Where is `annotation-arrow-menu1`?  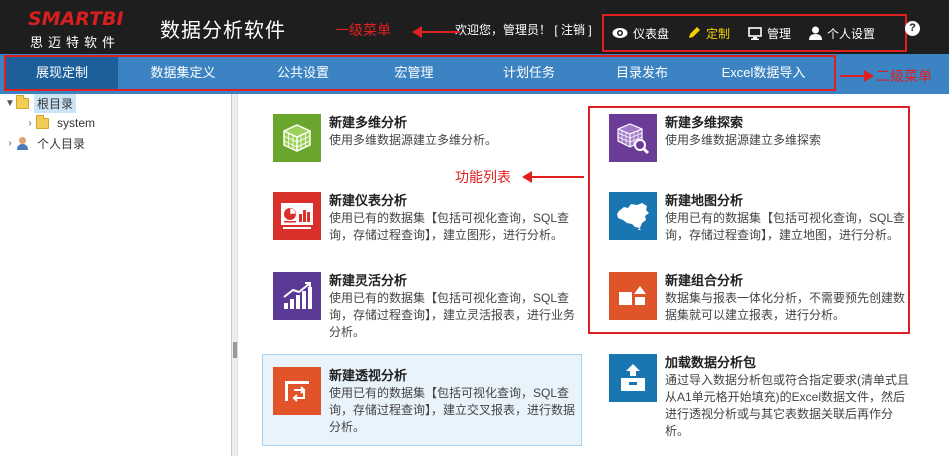 annotation-arrow-menu1 is located at coordinates (436, 32).